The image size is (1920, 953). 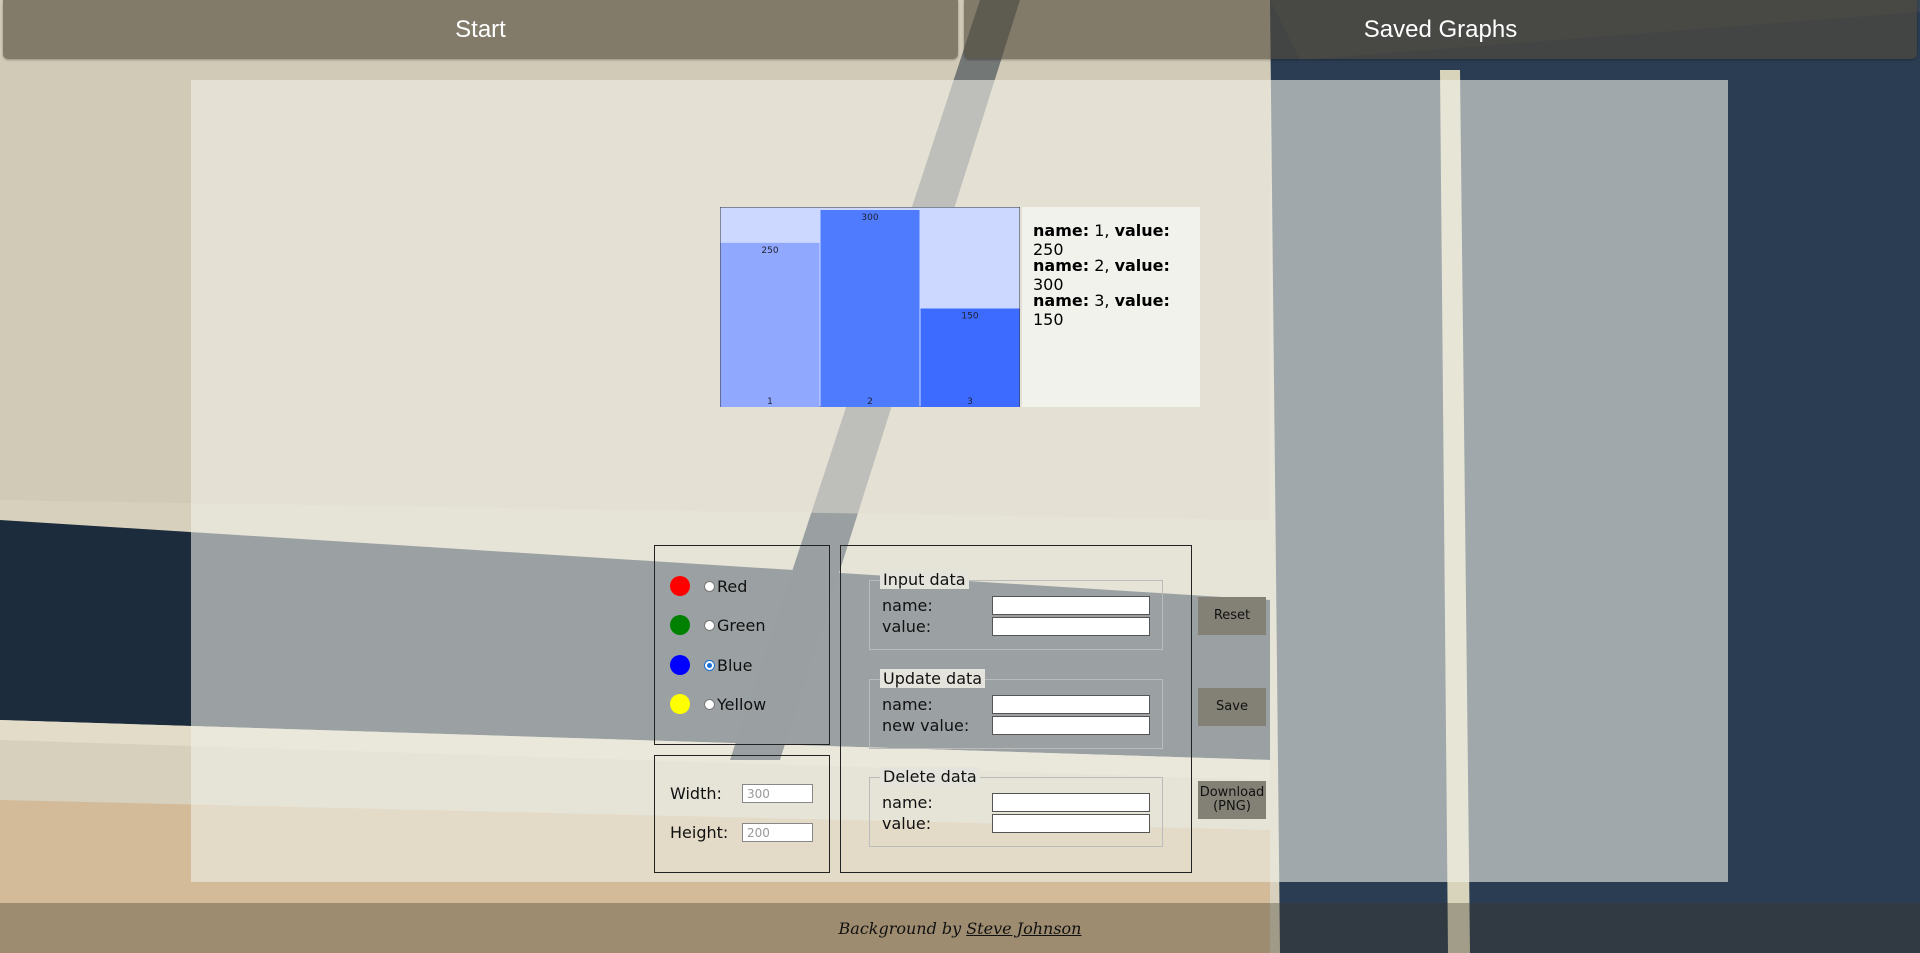 I want to click on color-option-green: Green, so click(x=717, y=625).